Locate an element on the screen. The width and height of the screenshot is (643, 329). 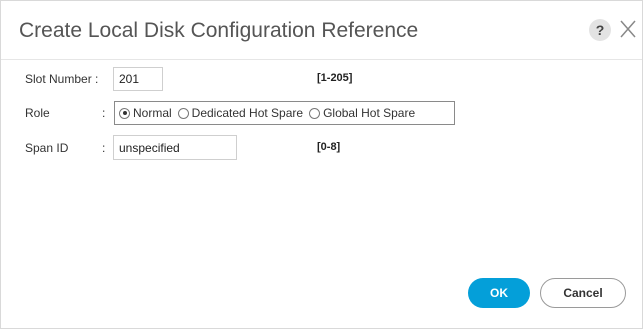
help-icon: ? is located at coordinates (600, 30).